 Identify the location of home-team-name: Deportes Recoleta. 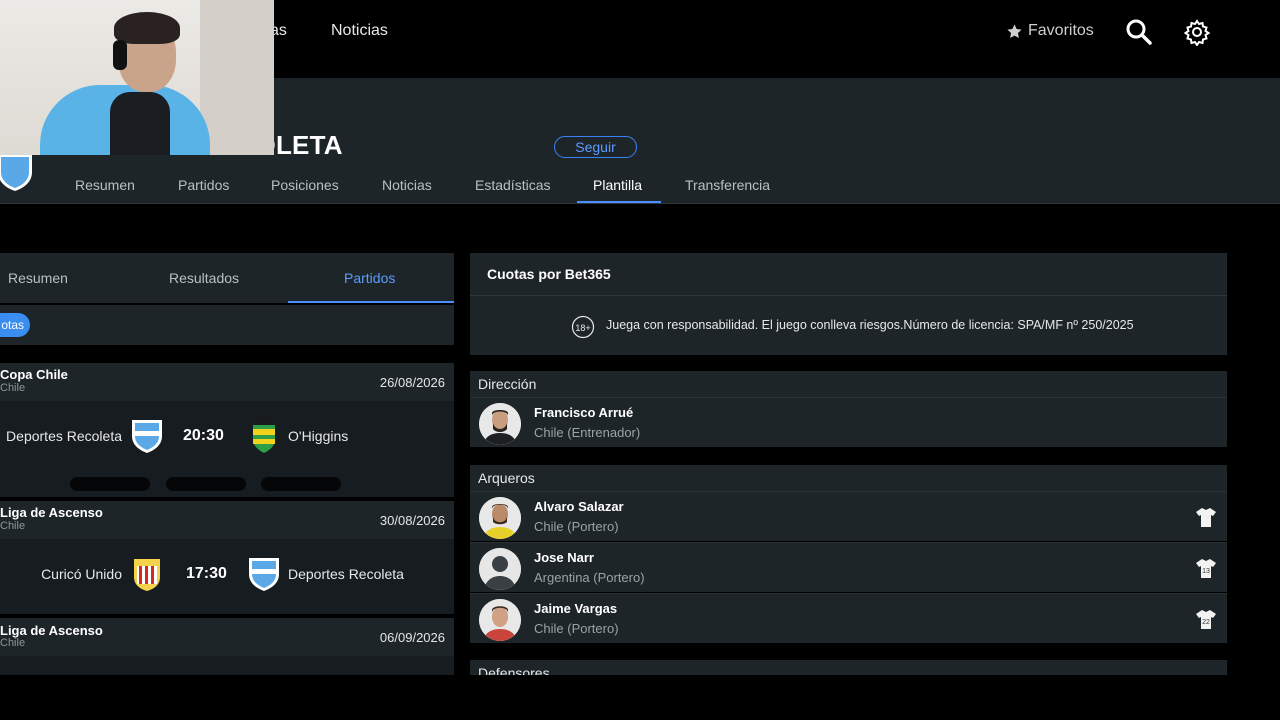
(64, 436).